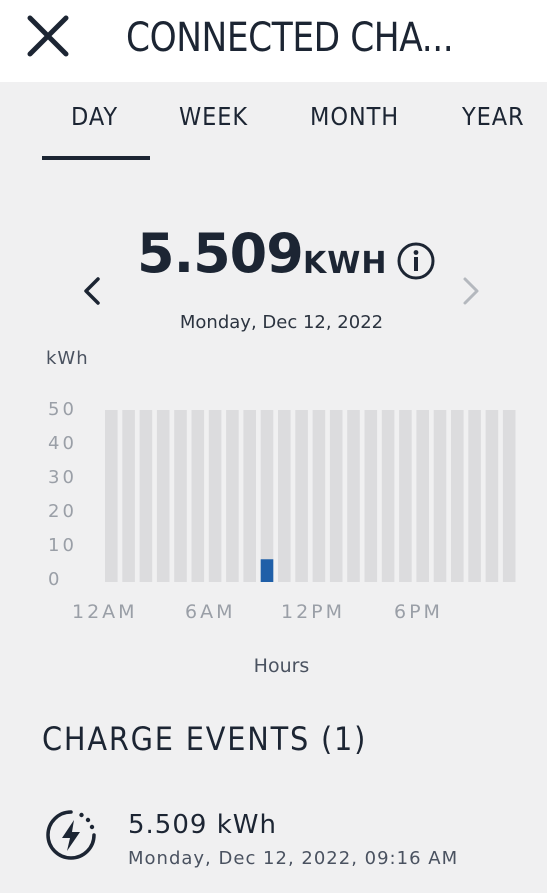 Image resolution: width=547 pixels, height=893 pixels. I want to click on charge-events-heading: CHARGE EVENTS (1), so click(205, 739).